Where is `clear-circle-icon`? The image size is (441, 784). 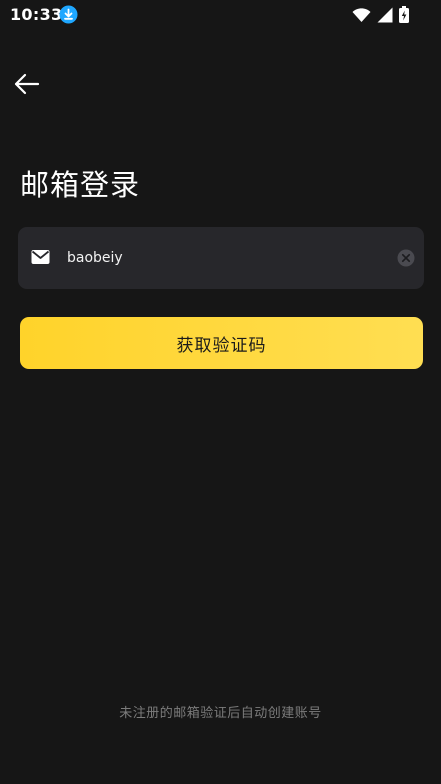 clear-circle-icon is located at coordinates (406, 260).